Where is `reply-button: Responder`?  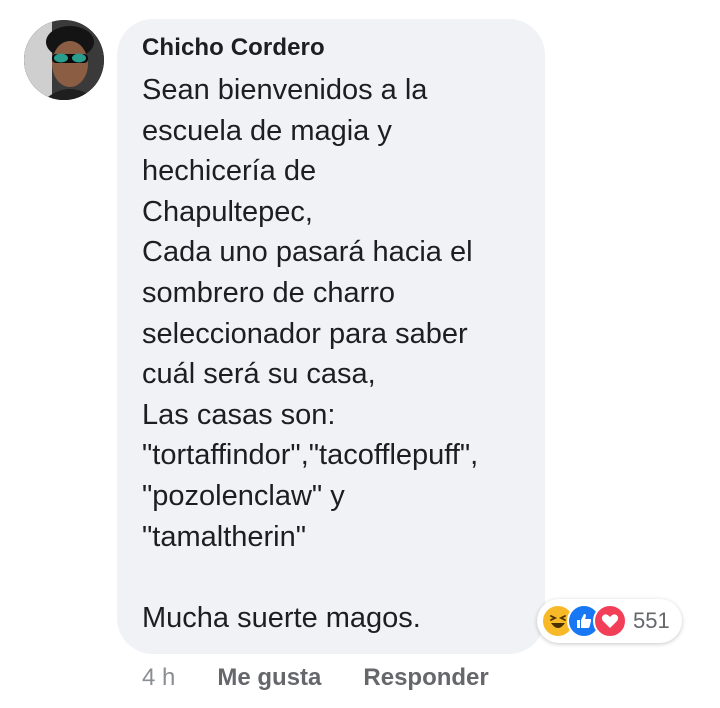
reply-button: Responder is located at coordinates (425, 678).